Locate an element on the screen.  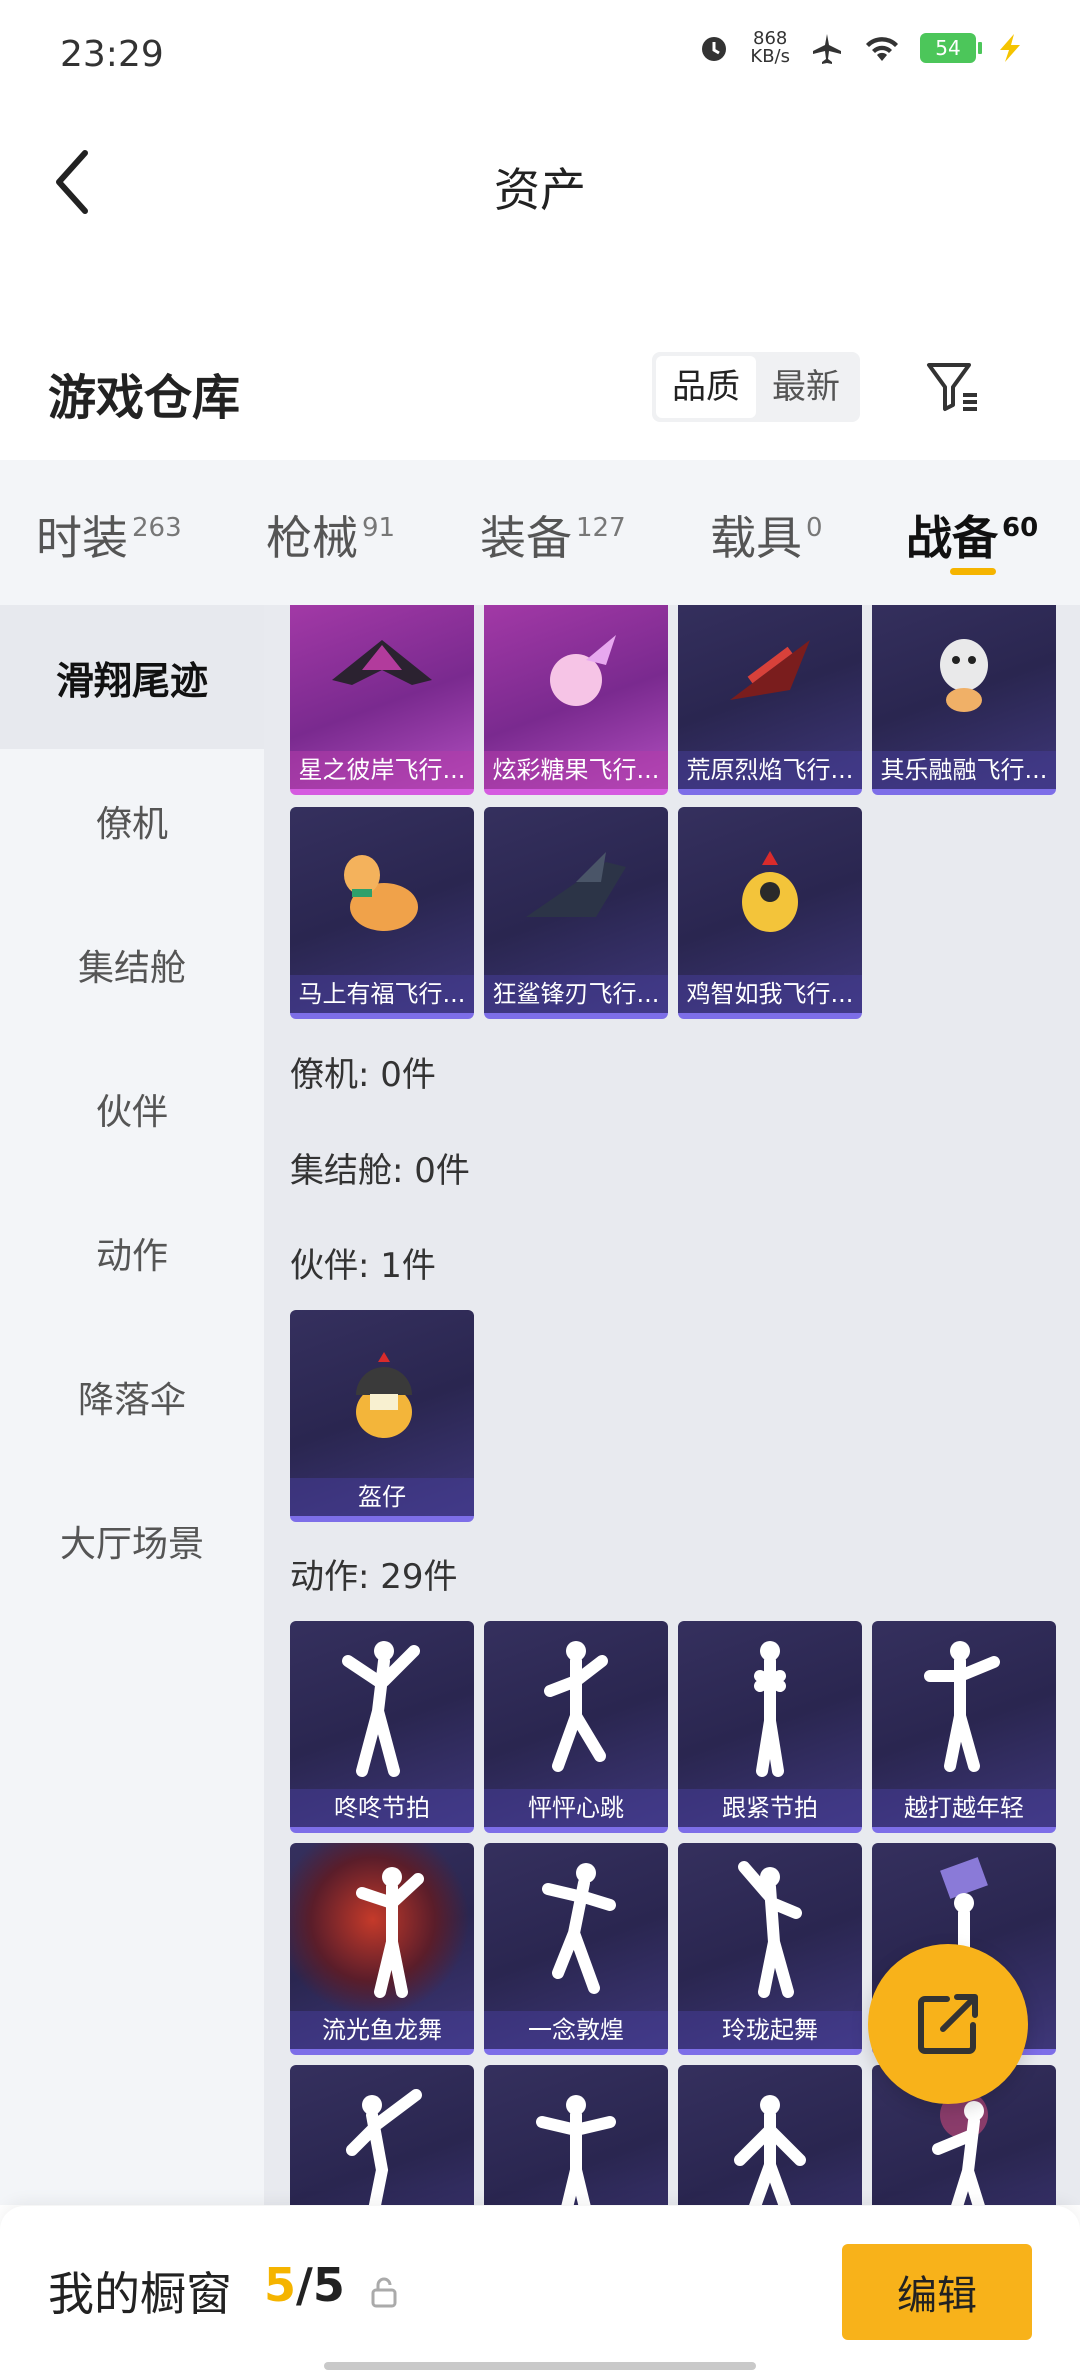
item-label: 跟紧节拍 is located at coordinates (770, 1808).